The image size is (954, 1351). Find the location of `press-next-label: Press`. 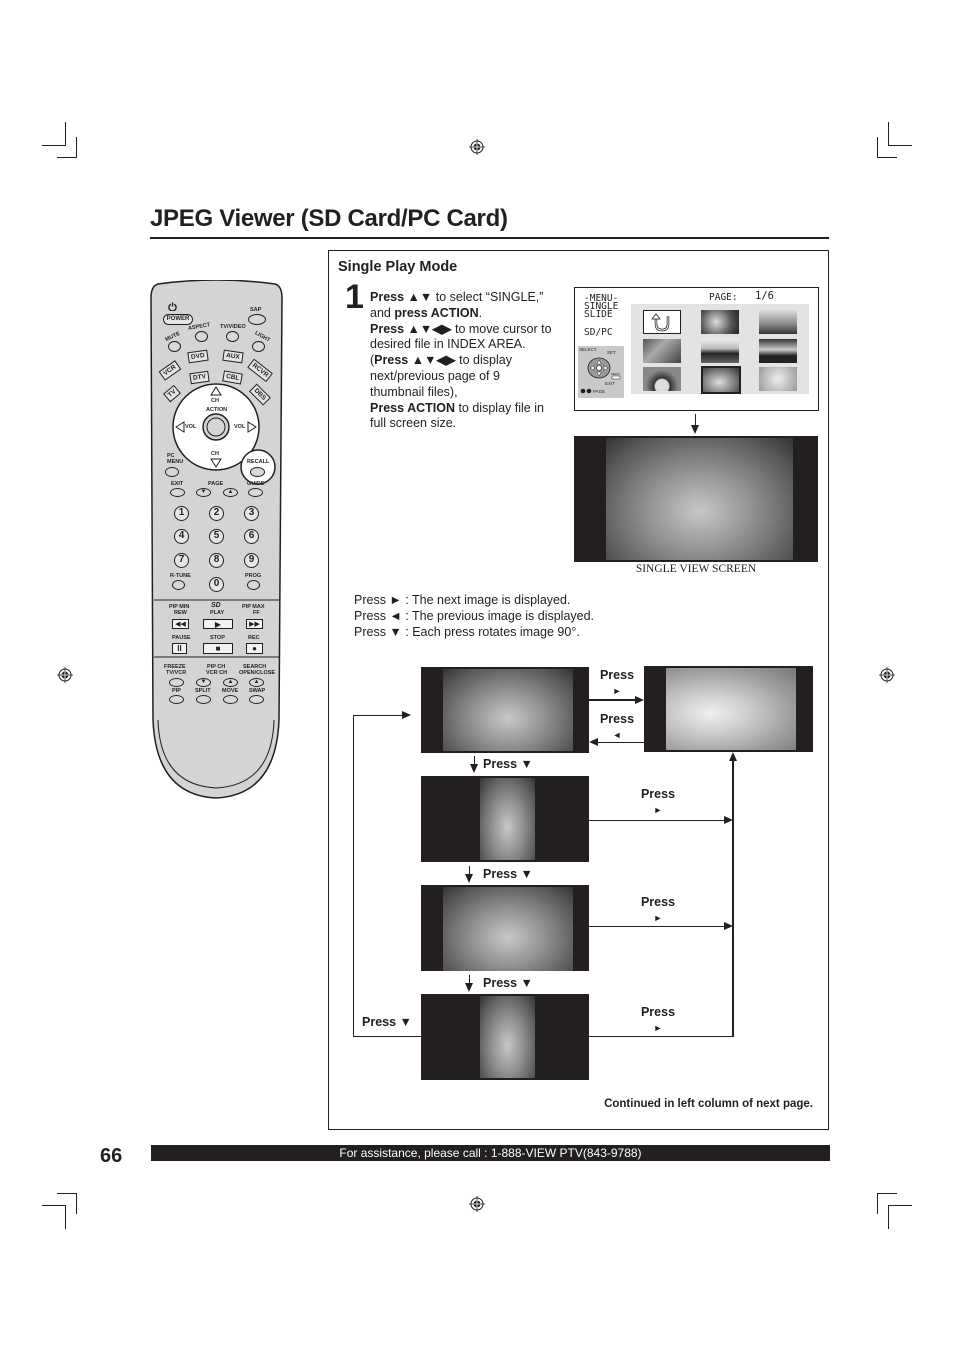

press-next-label: Press is located at coordinates (617, 675).